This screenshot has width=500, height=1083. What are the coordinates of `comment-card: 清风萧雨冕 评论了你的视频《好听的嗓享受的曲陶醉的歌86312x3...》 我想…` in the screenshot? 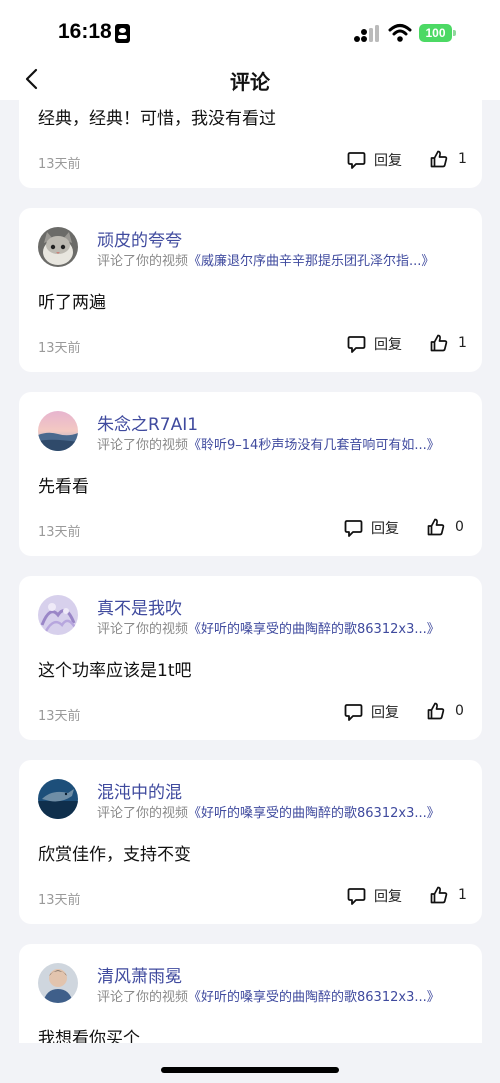 It's located at (250, 993).